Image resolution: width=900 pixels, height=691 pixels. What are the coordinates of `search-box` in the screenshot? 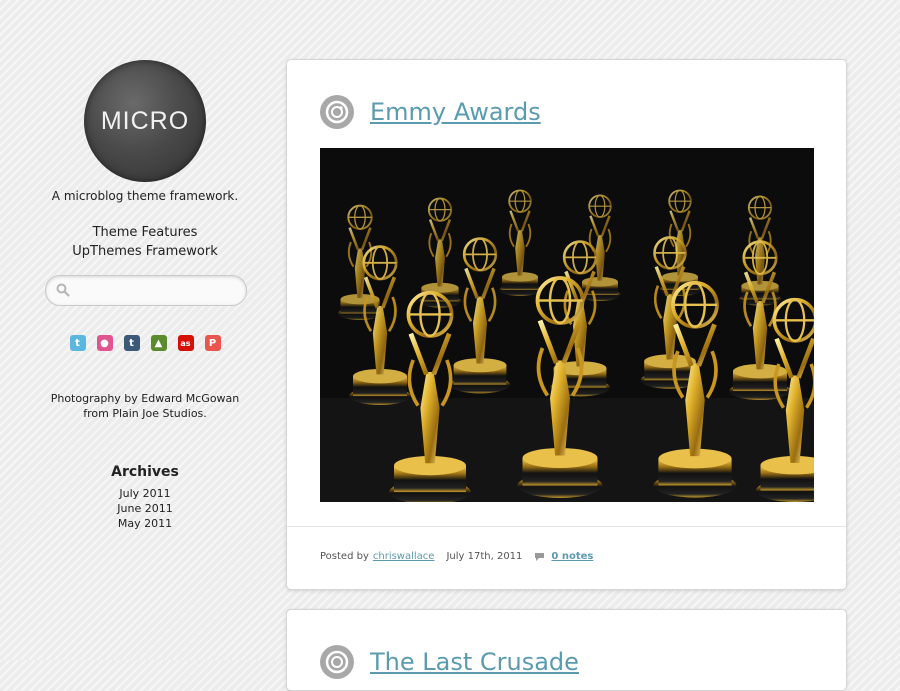 It's located at (146, 290).